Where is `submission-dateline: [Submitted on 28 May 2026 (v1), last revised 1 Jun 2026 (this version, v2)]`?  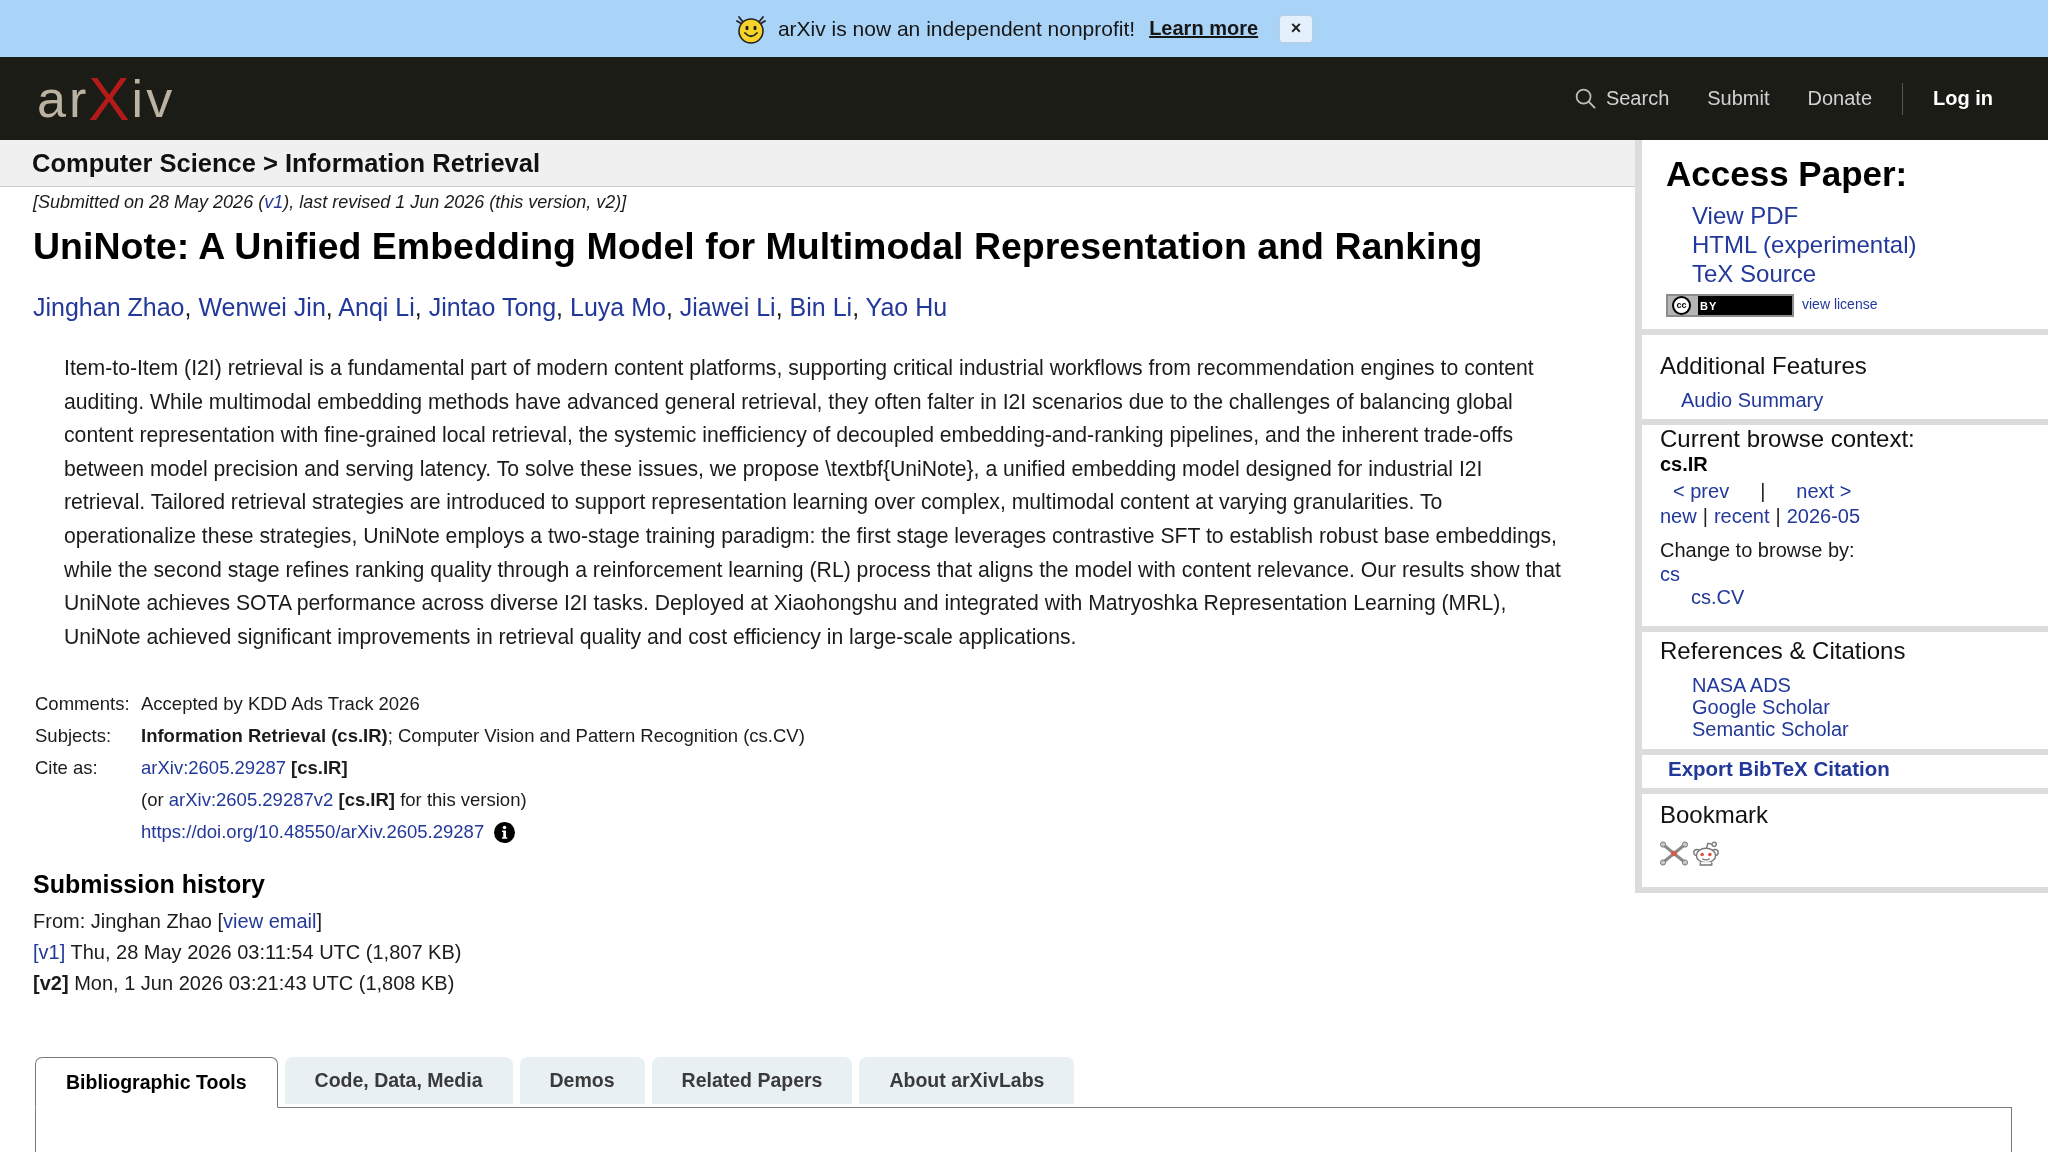
submission-dateline: [Submitted on 28 May 2026 (v1), last revised 1 Jun 2026 (this version, v2)] is located at coordinates (330, 202).